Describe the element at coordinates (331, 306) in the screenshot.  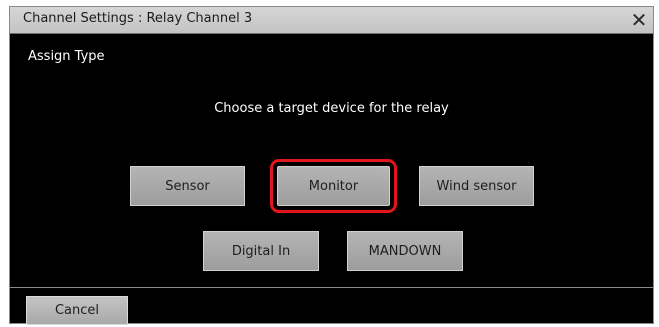
I see `dialog-footer: Cancel` at that location.